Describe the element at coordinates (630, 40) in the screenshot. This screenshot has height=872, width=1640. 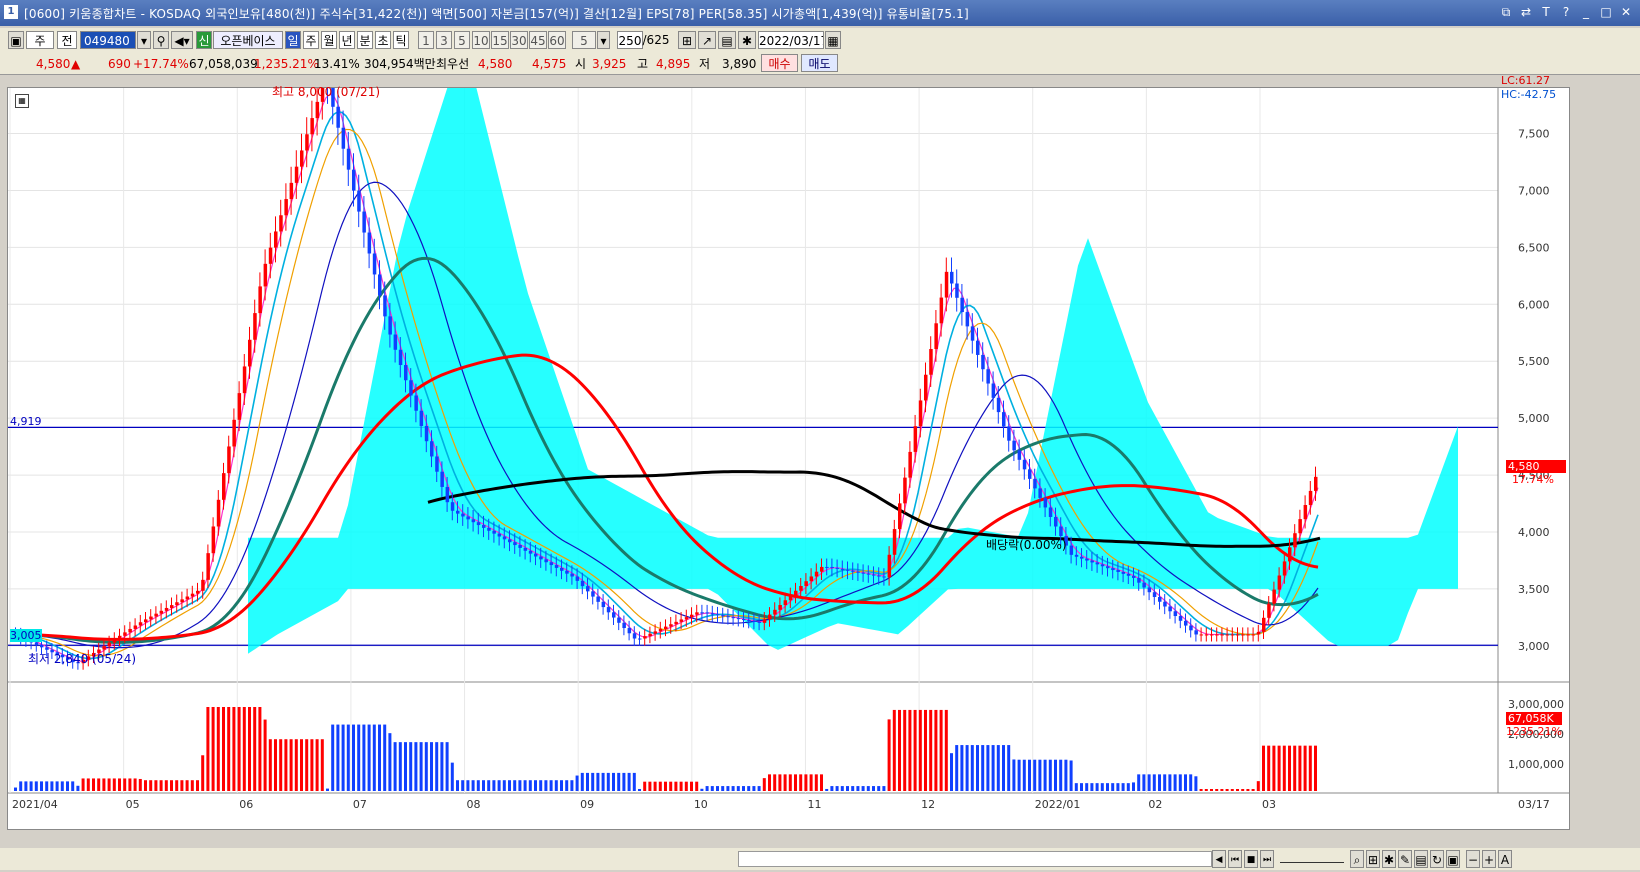
I see `count-input: 250` at that location.